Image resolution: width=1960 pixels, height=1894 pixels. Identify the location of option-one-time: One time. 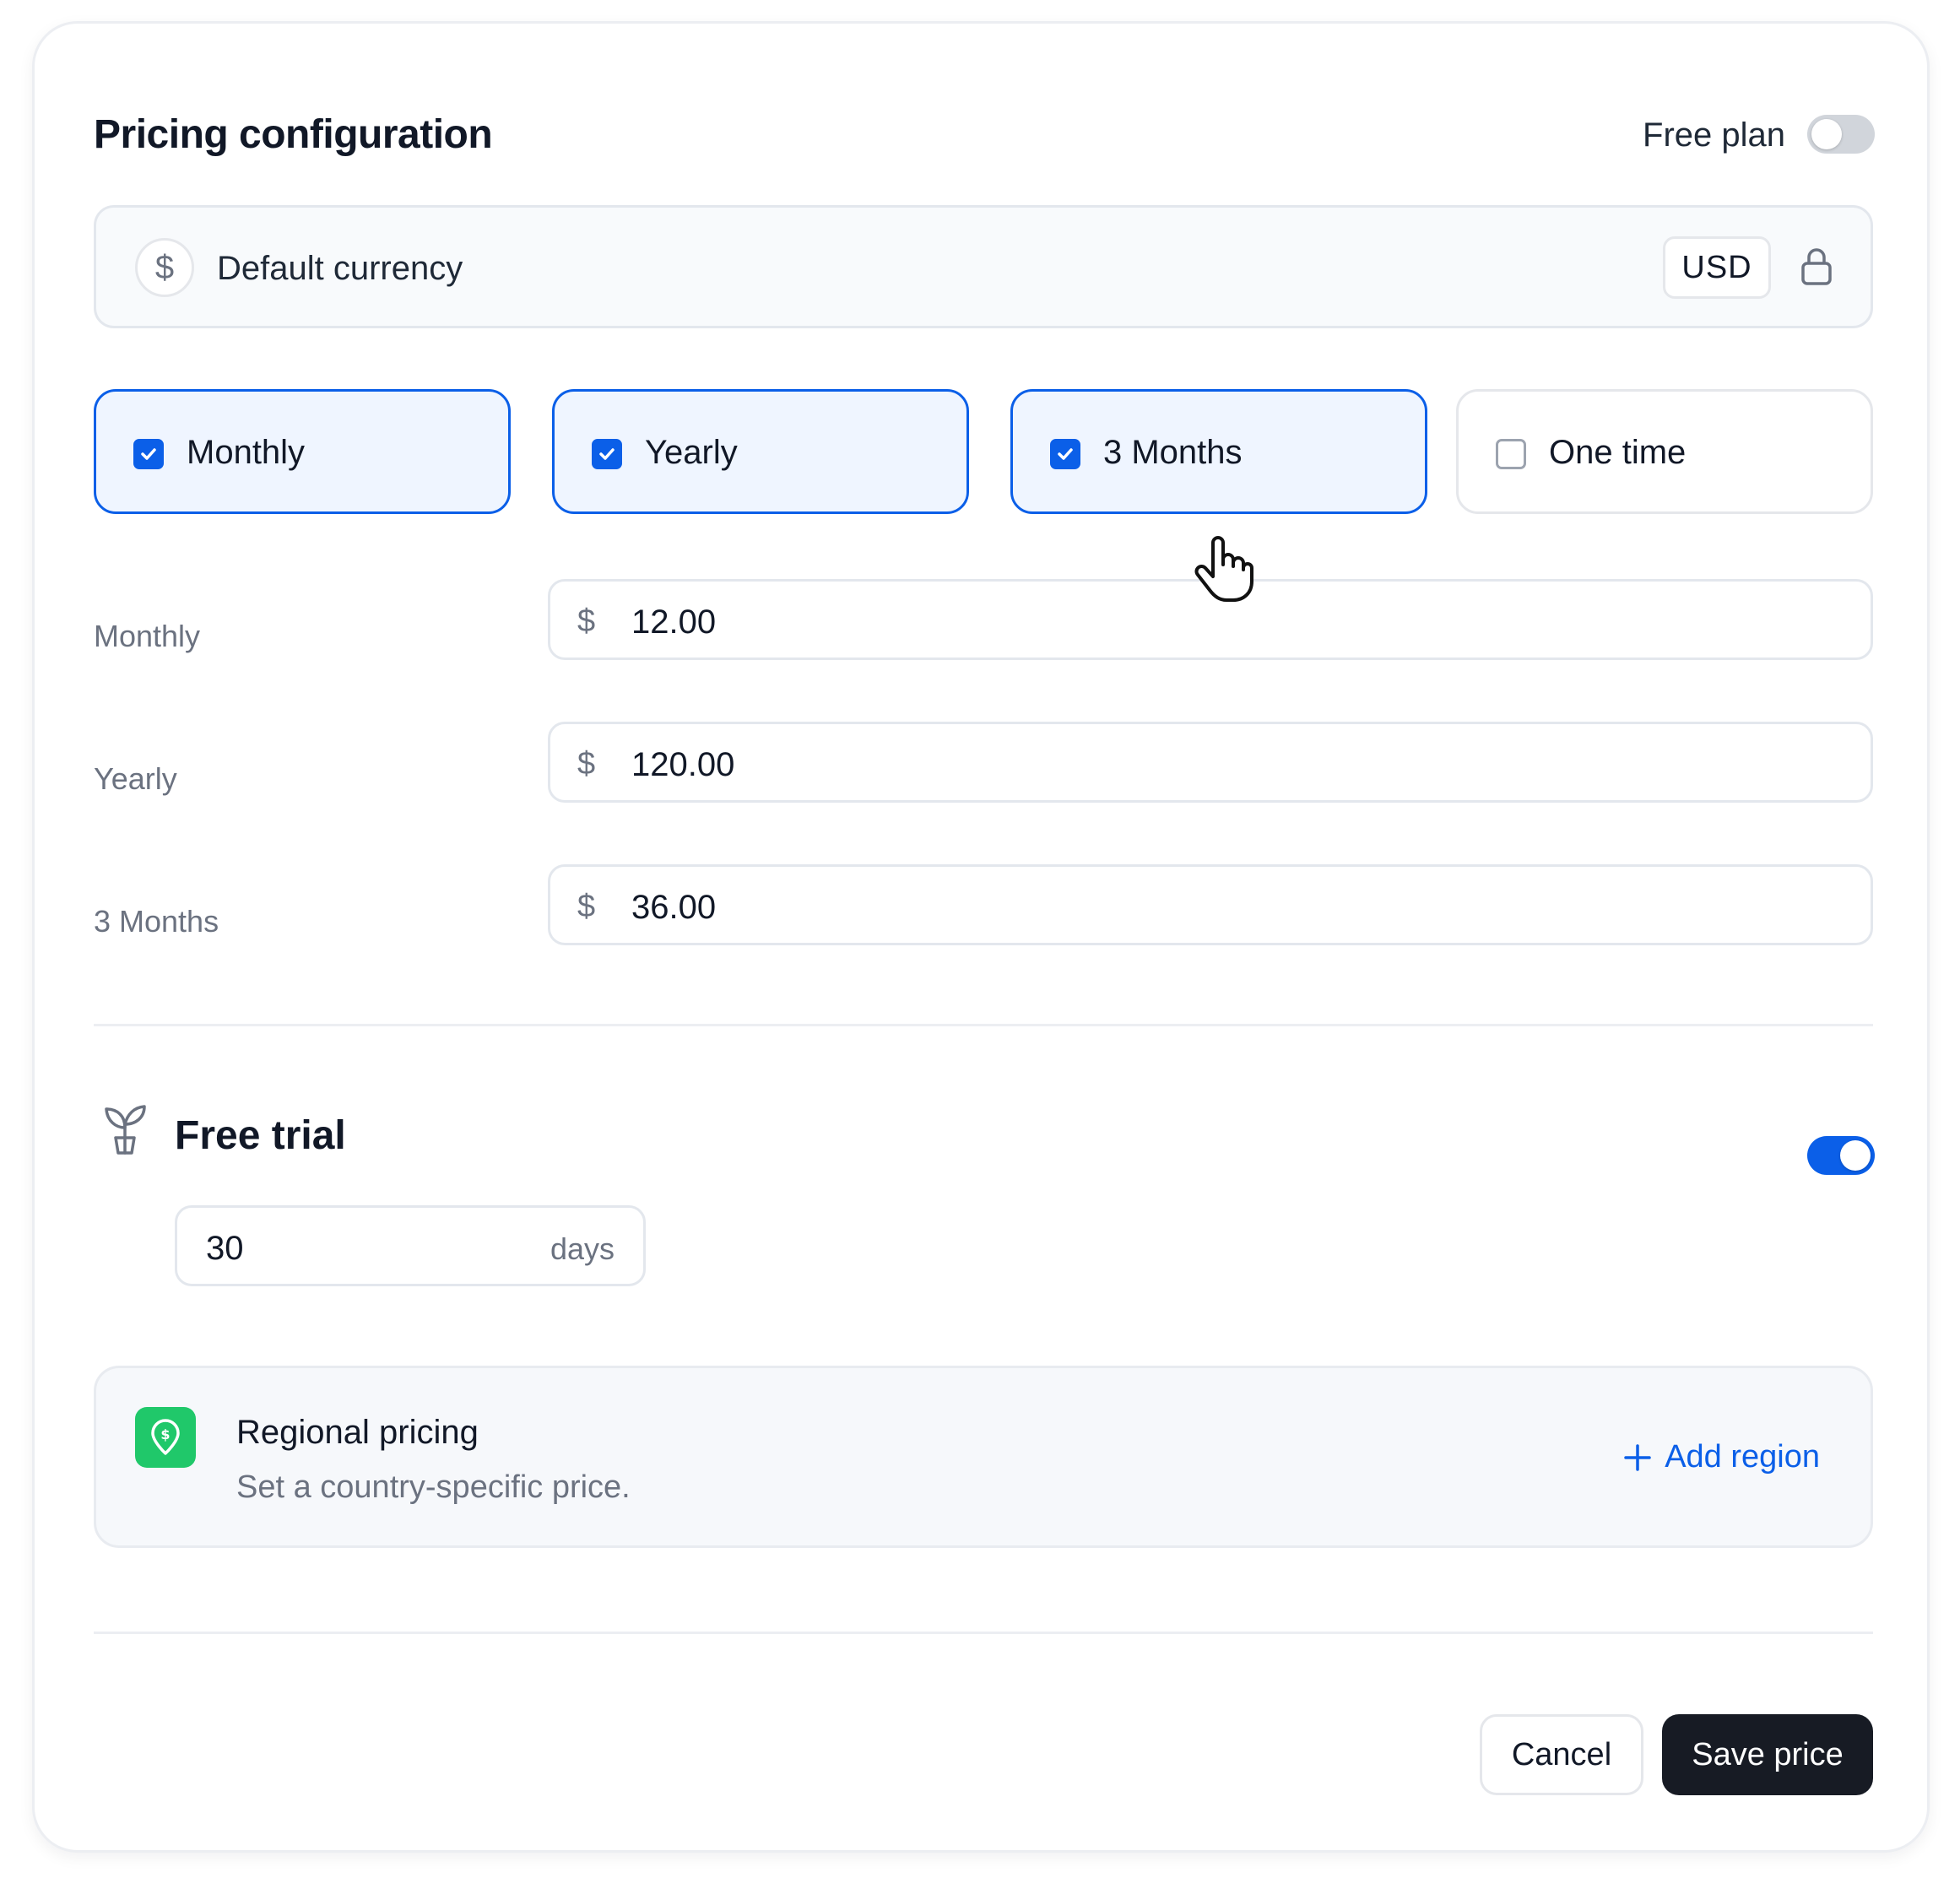
(1664, 451).